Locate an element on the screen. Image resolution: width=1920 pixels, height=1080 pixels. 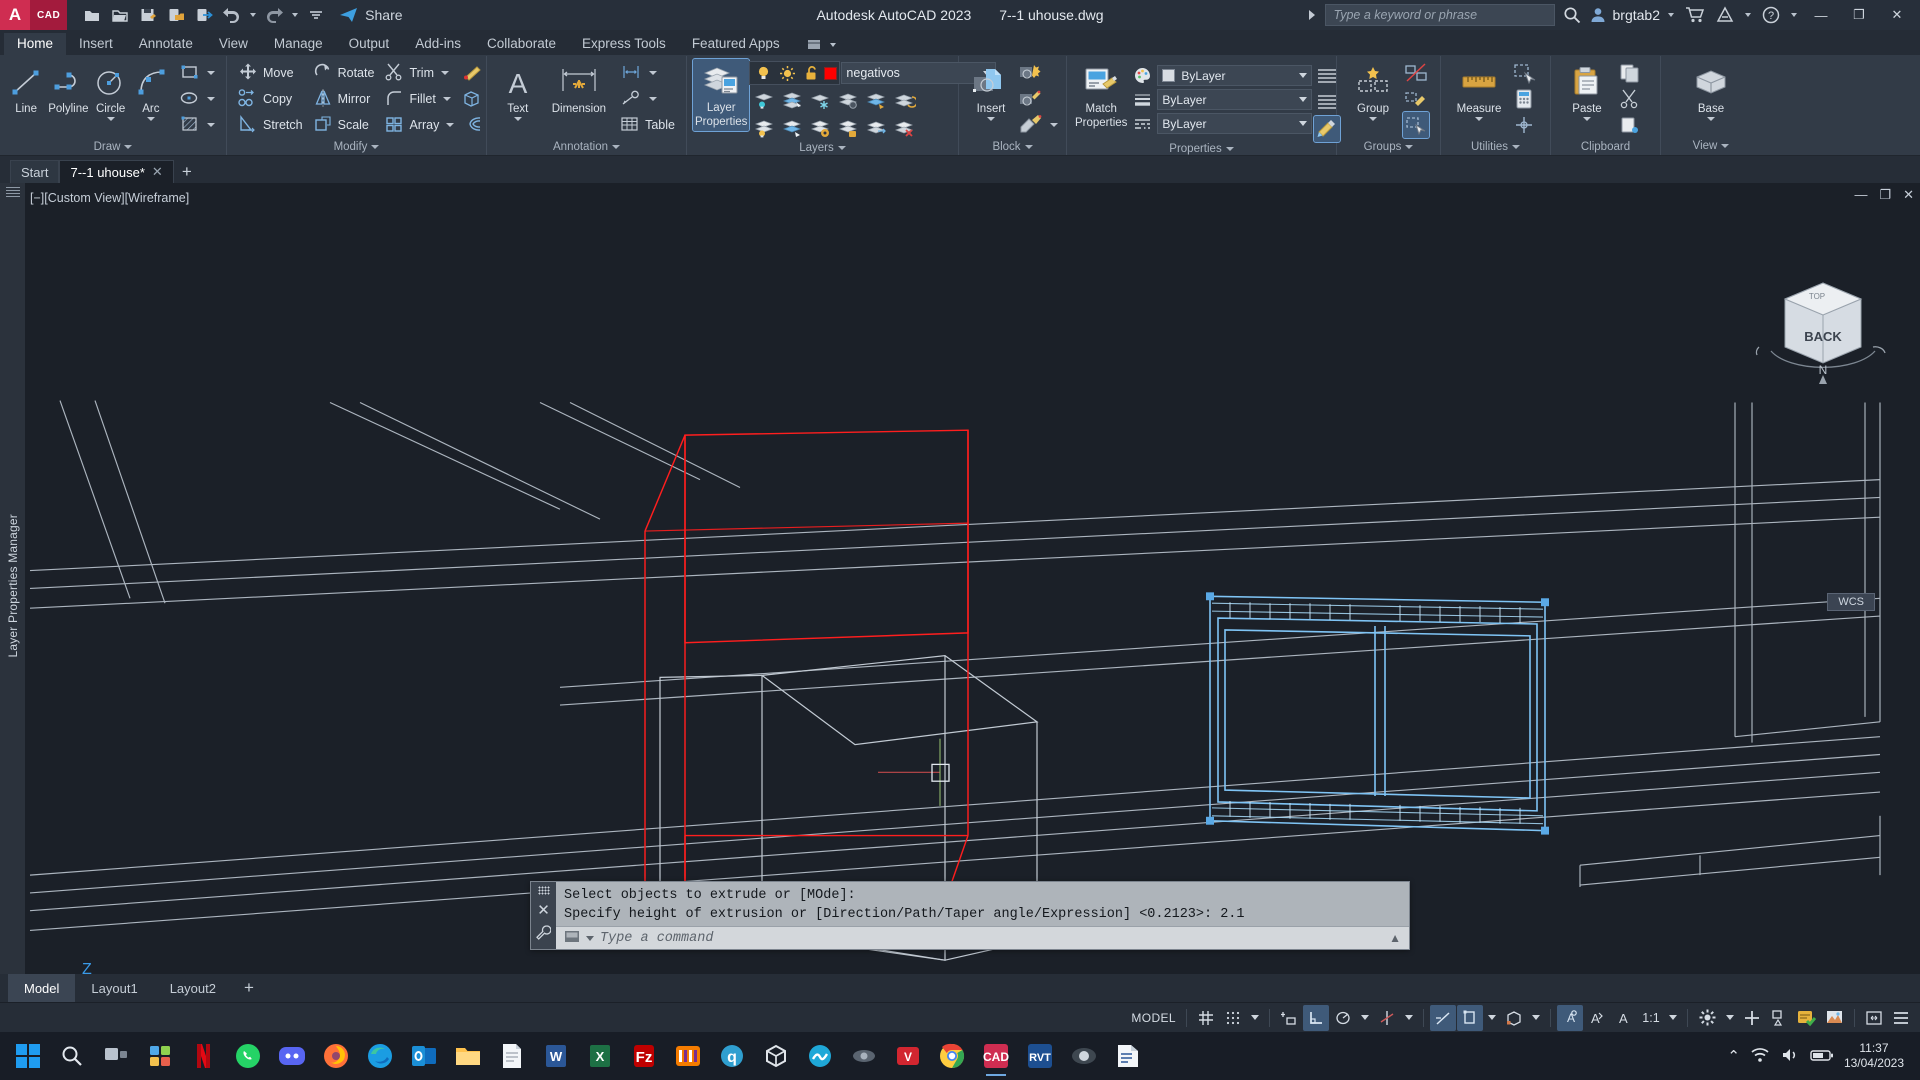
viewport-control-visual-style: [Wireframe] is located at coordinates (157, 198).